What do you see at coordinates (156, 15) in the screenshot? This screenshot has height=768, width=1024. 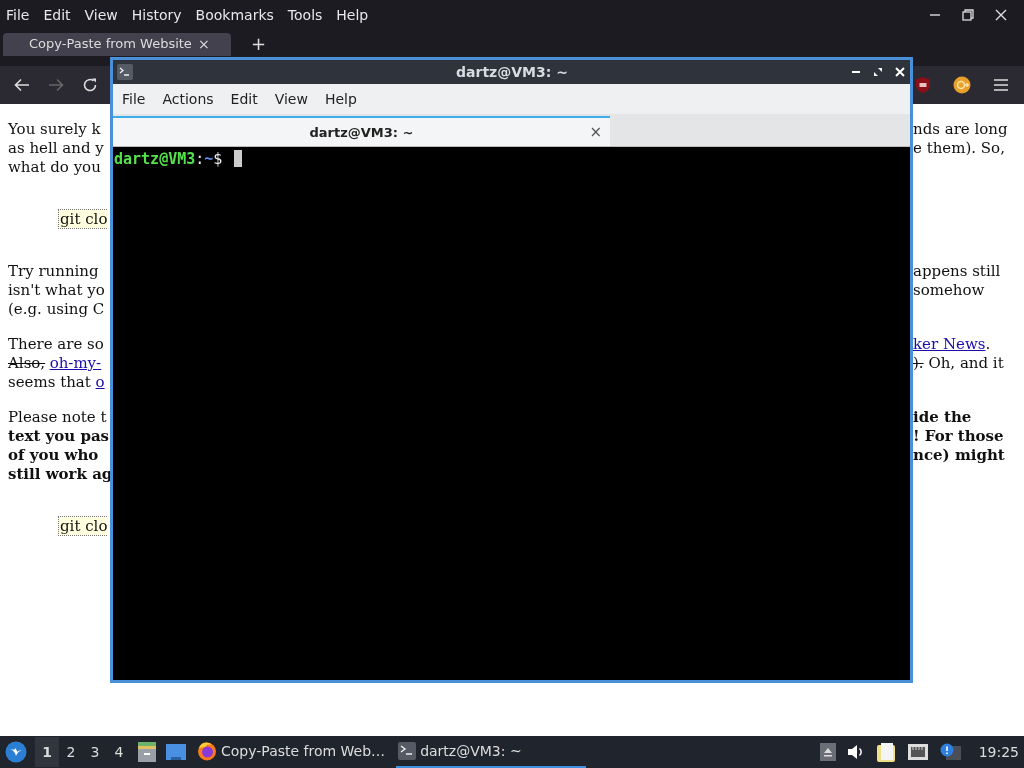 I see `menu-item: History` at bounding box center [156, 15].